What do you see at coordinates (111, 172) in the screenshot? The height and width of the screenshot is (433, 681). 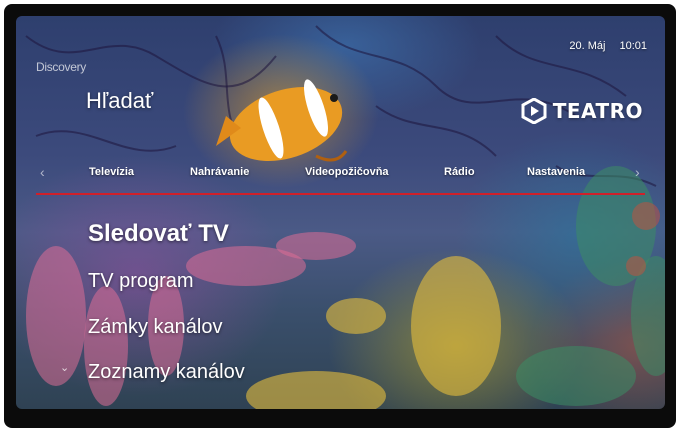 I see `tab-televizia: Televízia` at bounding box center [111, 172].